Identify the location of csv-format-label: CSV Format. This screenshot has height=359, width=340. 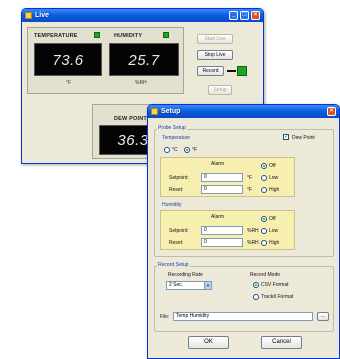
(275, 285).